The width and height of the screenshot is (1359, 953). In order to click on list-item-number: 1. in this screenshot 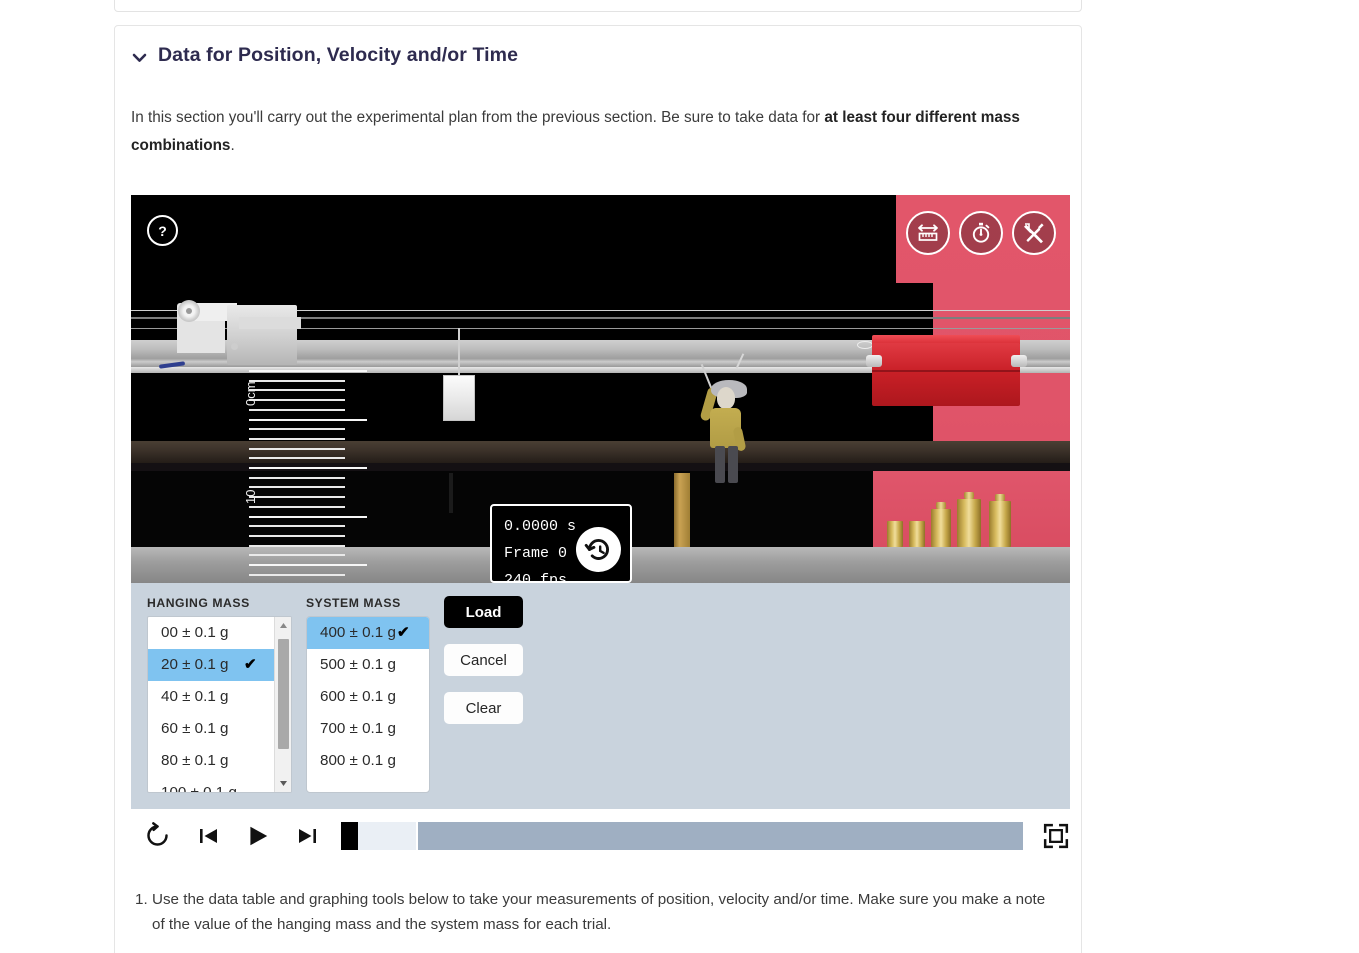, I will do `click(141, 899)`.